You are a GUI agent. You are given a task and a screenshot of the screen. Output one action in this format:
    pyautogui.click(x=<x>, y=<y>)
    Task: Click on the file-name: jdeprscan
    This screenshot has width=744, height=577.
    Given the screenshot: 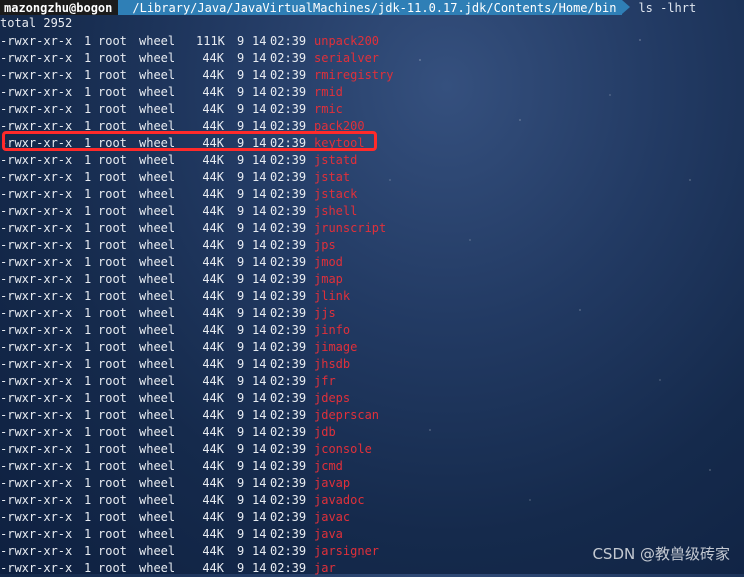 What is the action you would take?
    pyautogui.click(x=347, y=415)
    